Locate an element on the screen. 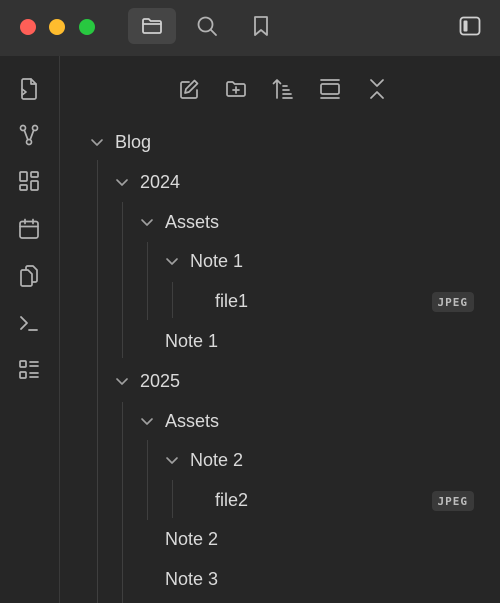  ribbon-open-note is located at coordinates (29, 89).